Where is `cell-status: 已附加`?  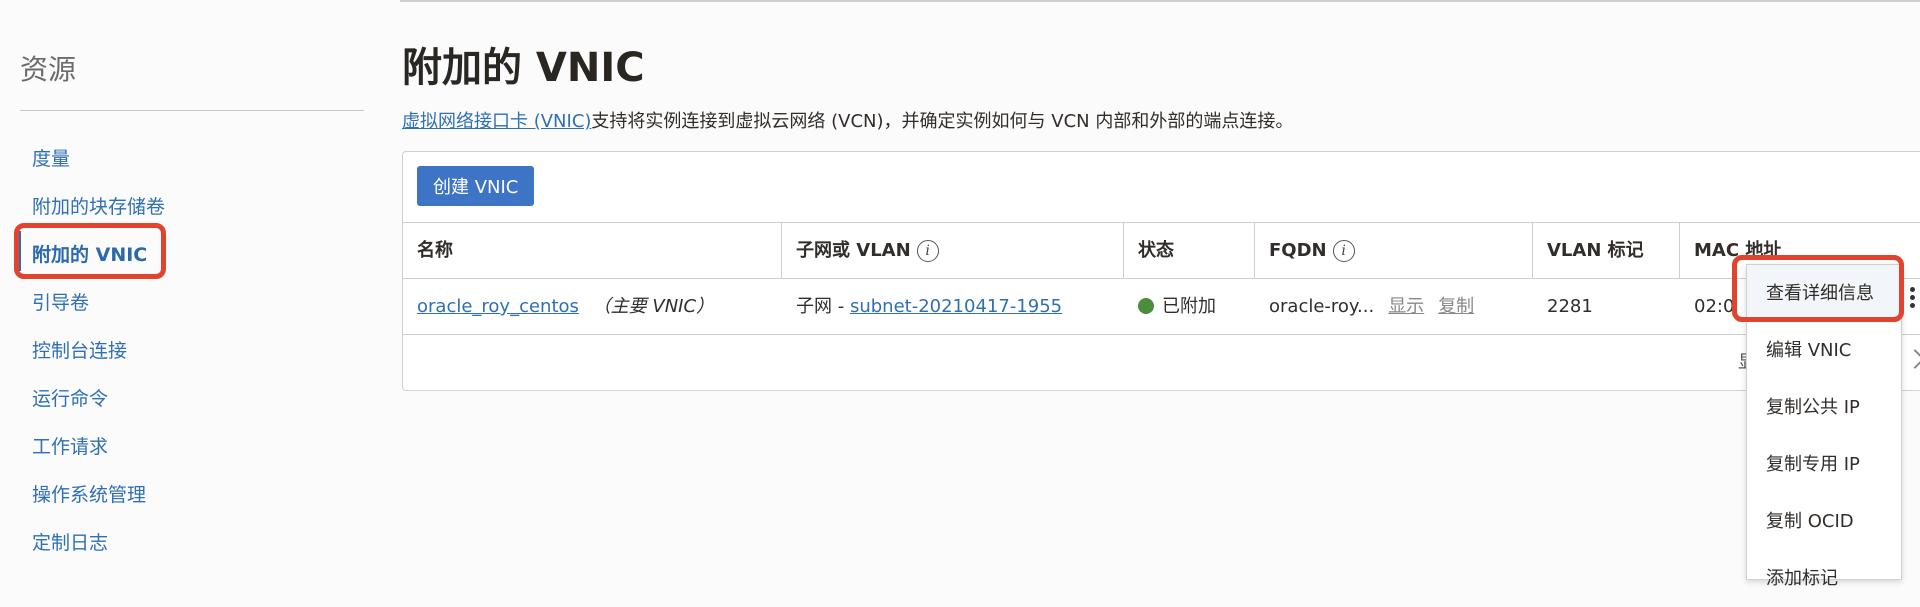 cell-status: 已附加 is located at coordinates (1189, 306).